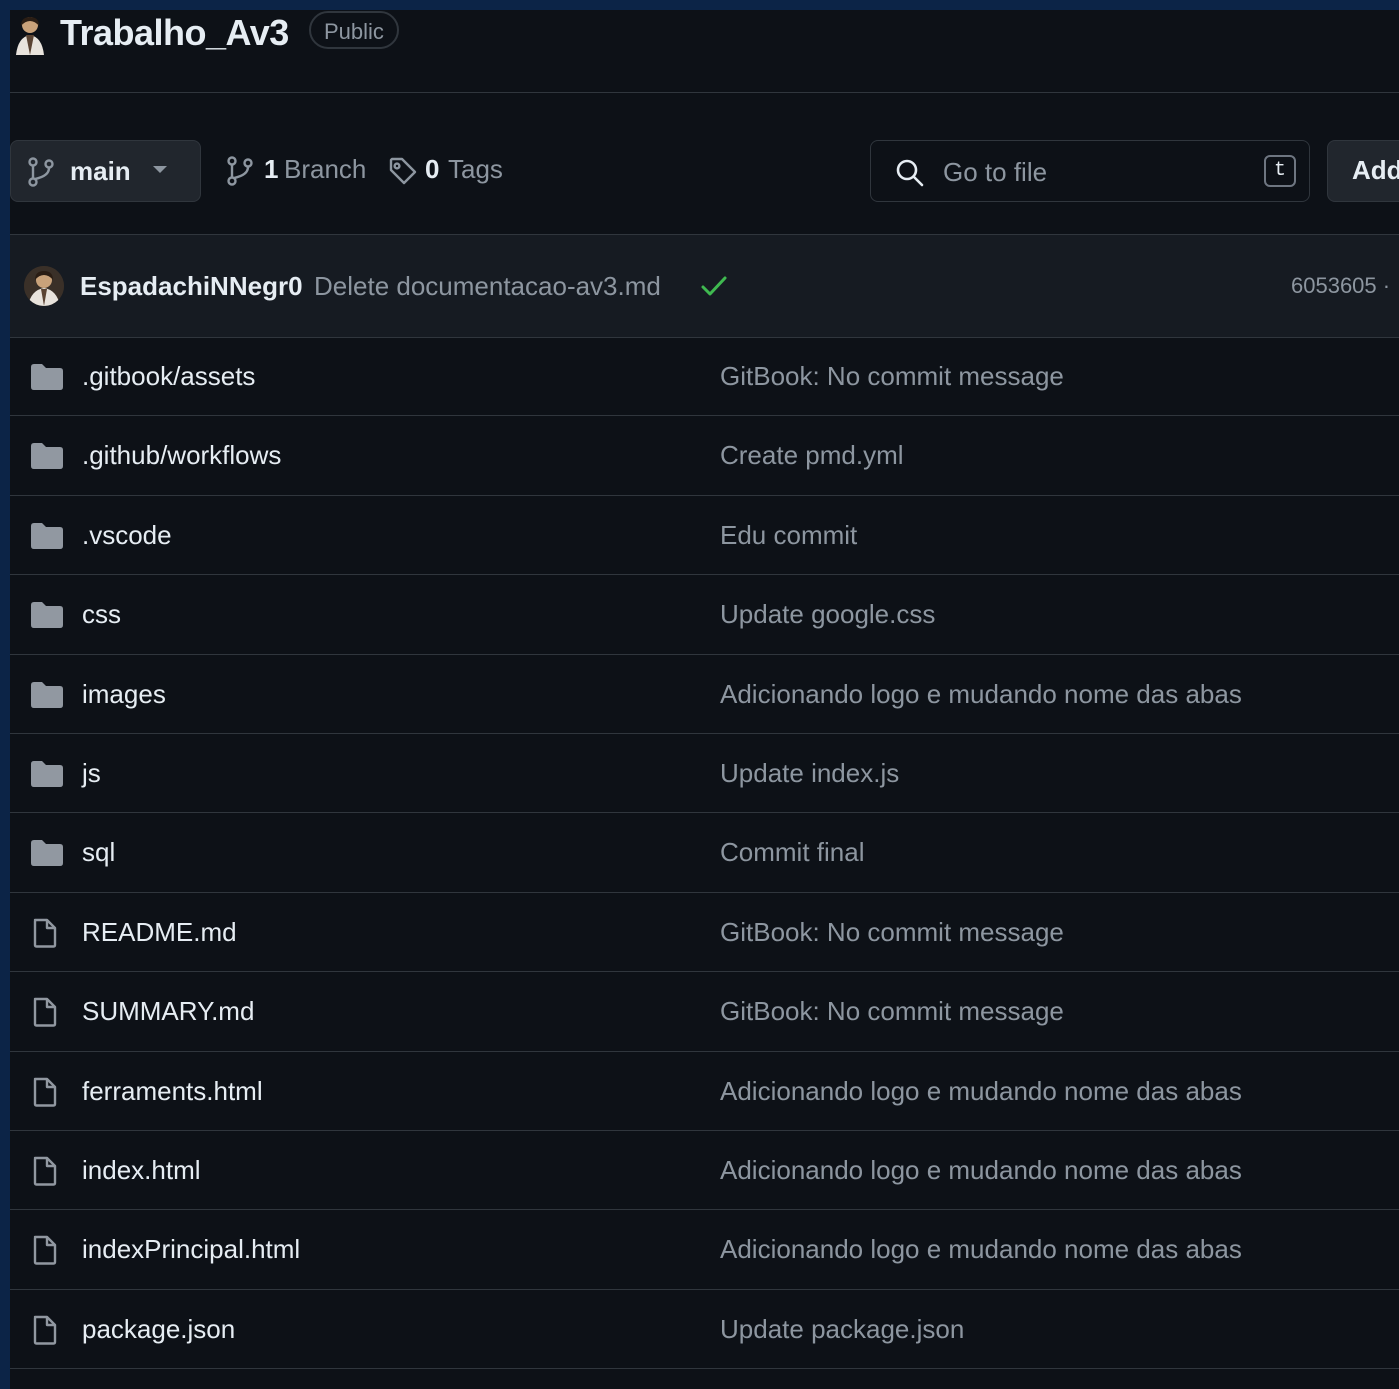 Image resolution: width=1399 pixels, height=1389 pixels. I want to click on file-name-link: sql, so click(98, 852).